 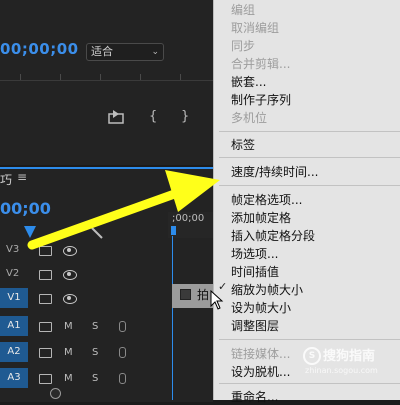 I want to click on watermark-logo-icon: S, so click(x=312, y=356).